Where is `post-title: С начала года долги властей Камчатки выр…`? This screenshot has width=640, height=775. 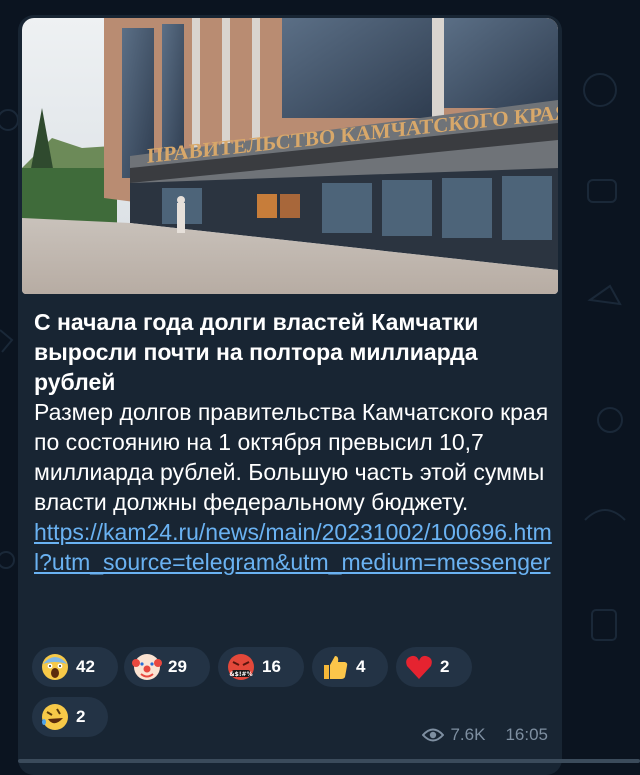
post-title: С начала года долги властей Камчатки выр… is located at coordinates (256, 352).